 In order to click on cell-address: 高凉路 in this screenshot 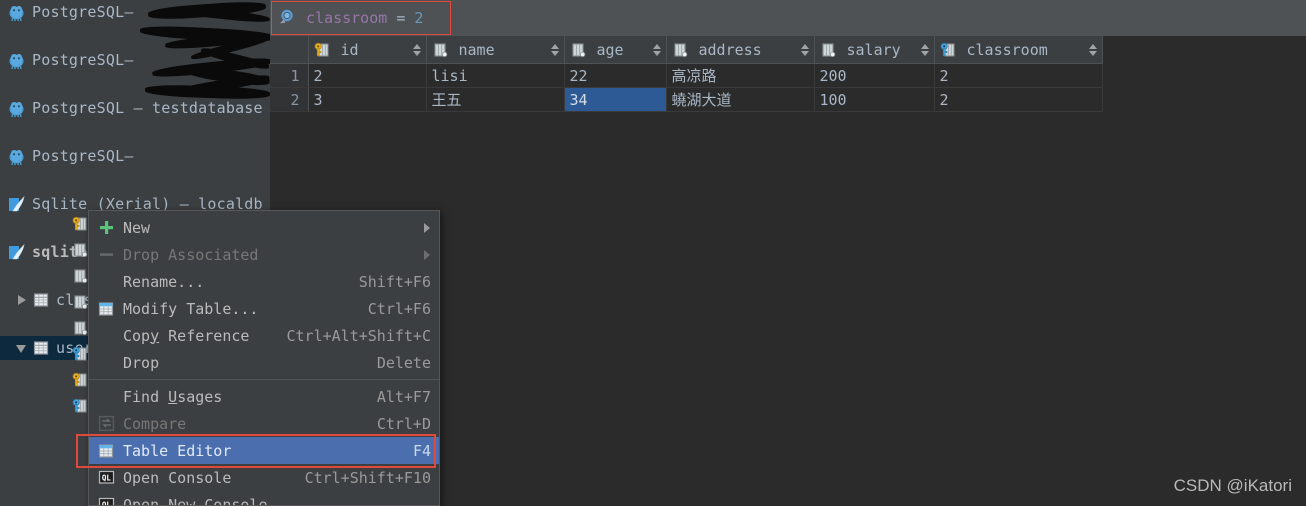, I will do `click(740, 75)`.